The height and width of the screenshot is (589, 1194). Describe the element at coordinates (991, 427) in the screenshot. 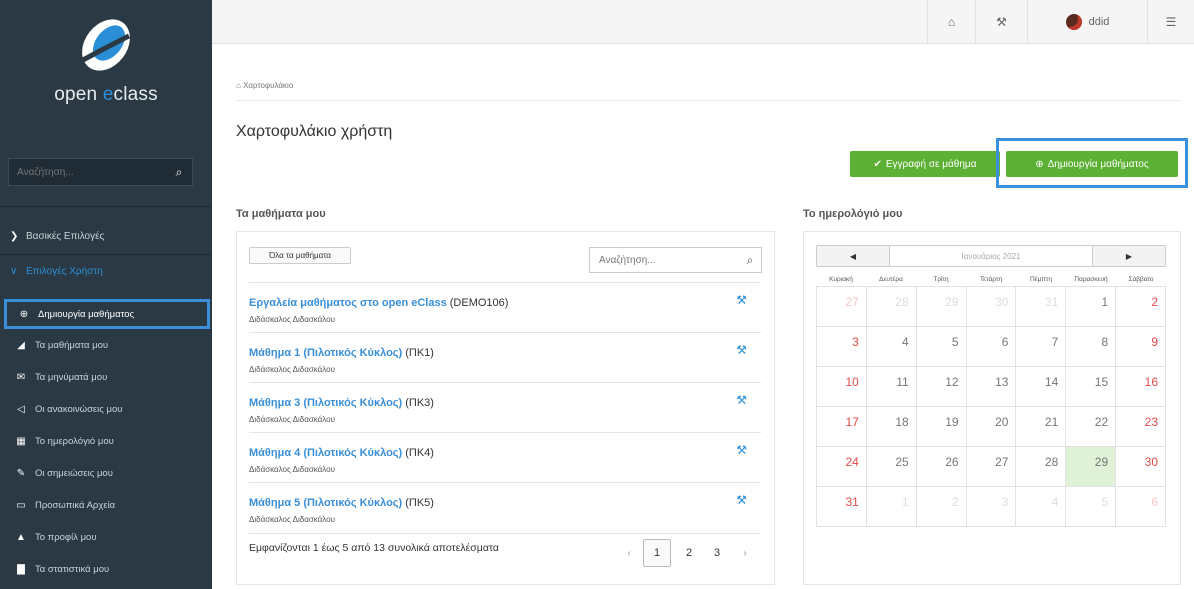

I see `calendar-day: 20` at that location.